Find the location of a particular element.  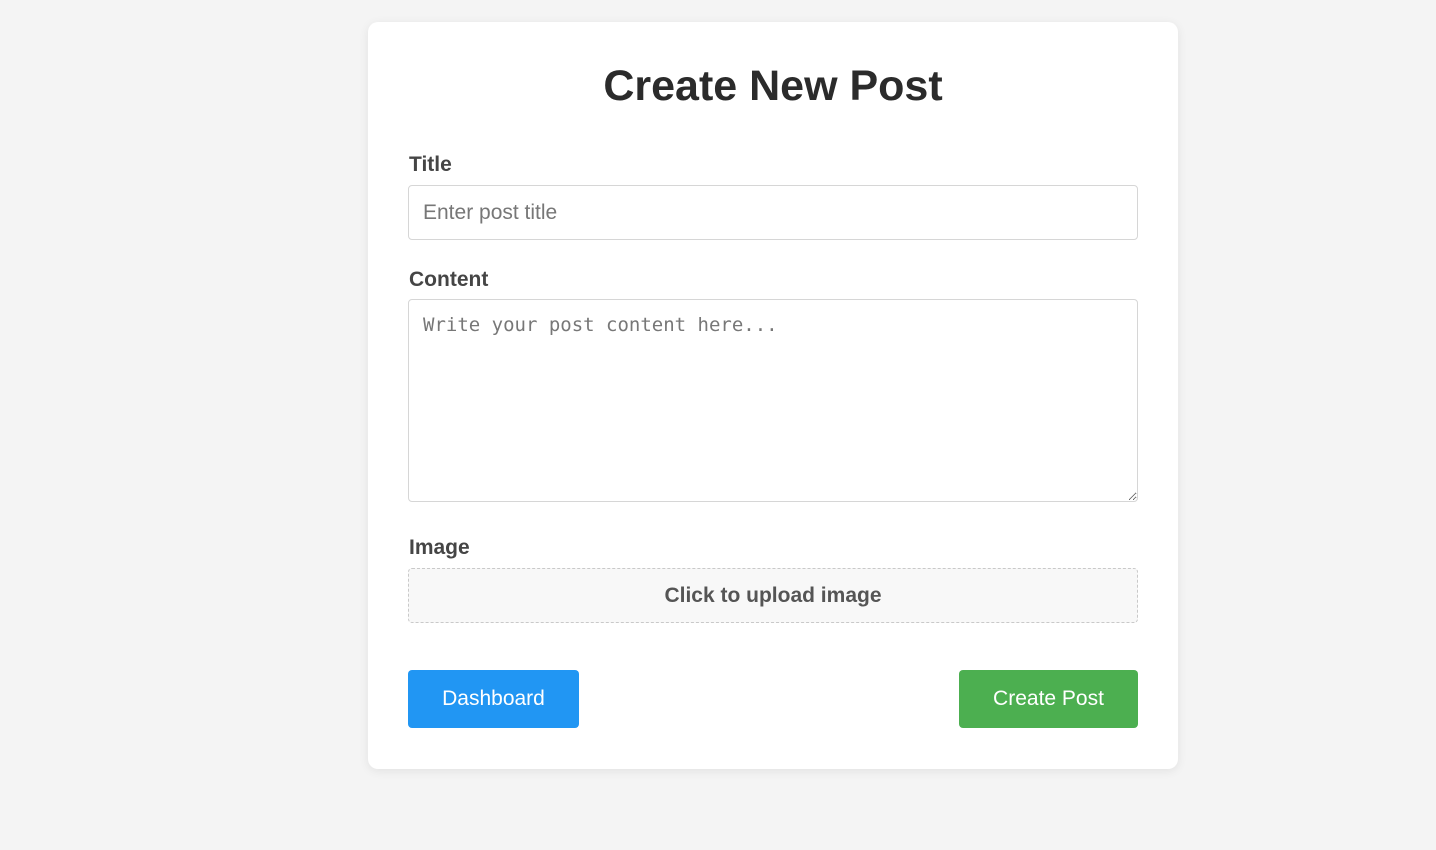

dashboard-button: Dashboard is located at coordinates (493, 699).